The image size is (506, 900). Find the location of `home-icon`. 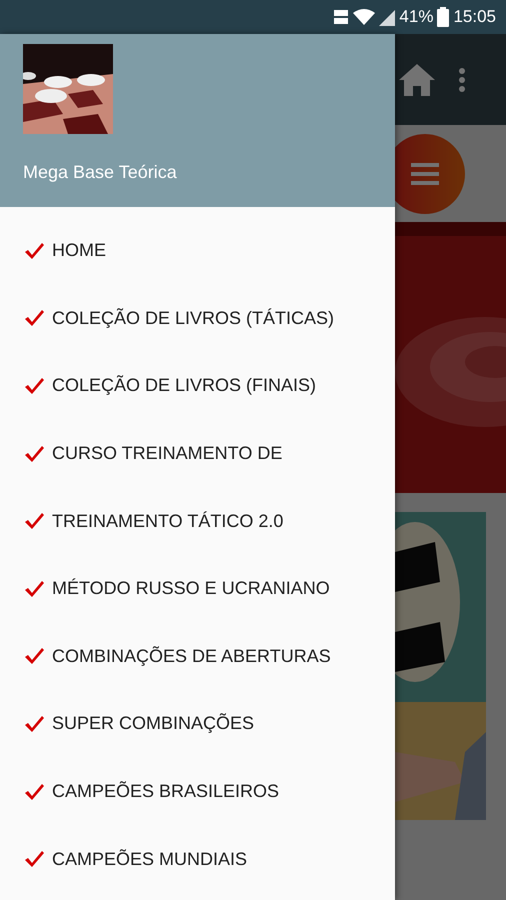

home-icon is located at coordinates (417, 80).